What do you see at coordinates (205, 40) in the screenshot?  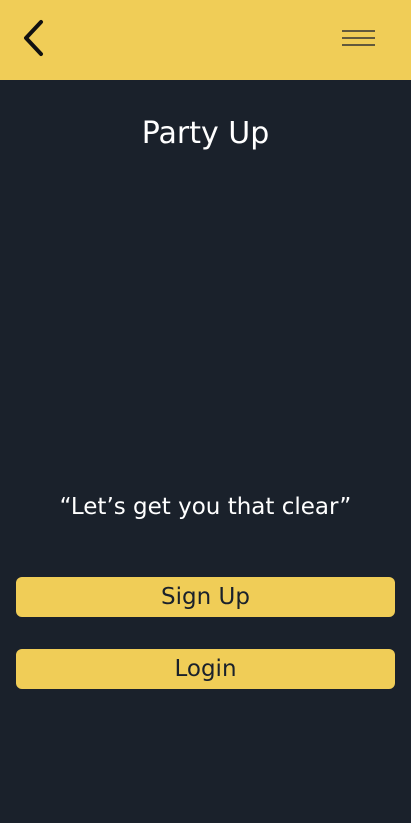 I see `app-bar` at bounding box center [205, 40].